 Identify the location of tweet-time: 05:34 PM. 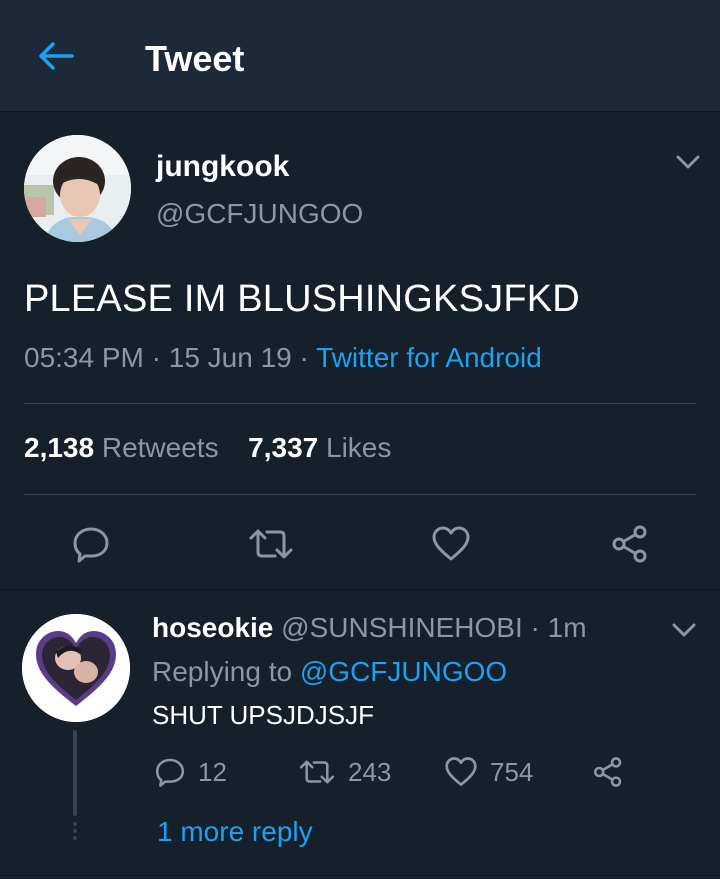
(84, 357).